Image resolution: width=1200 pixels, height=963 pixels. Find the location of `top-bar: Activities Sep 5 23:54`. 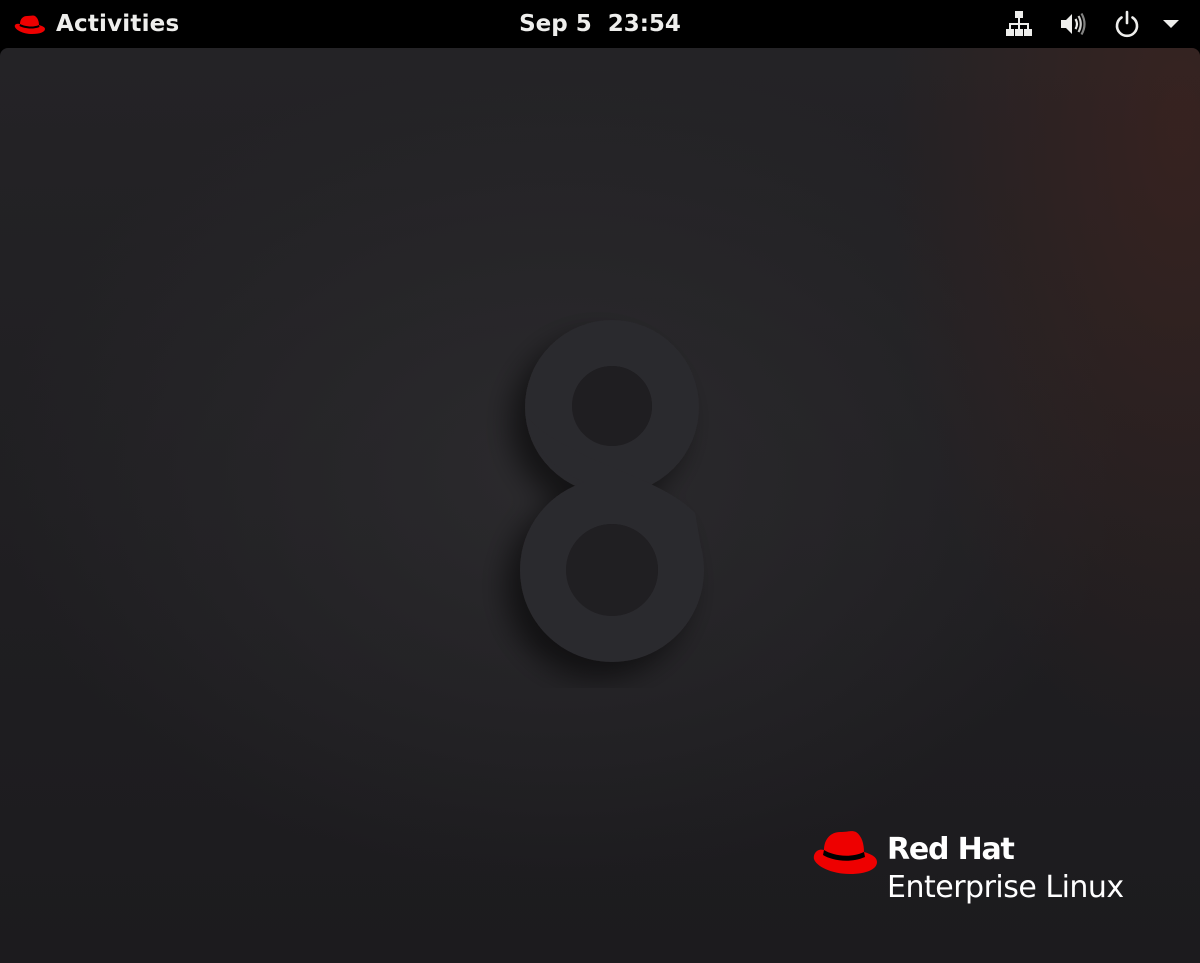

top-bar: Activities Sep 5 23:54 is located at coordinates (600, 24).